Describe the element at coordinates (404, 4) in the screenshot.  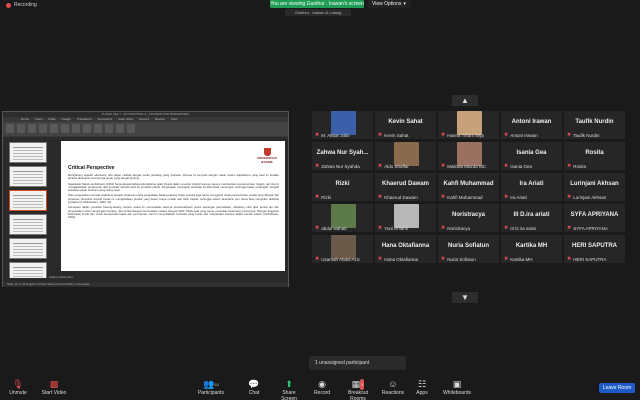
I see `chevron-down-icon: ▾` at that location.